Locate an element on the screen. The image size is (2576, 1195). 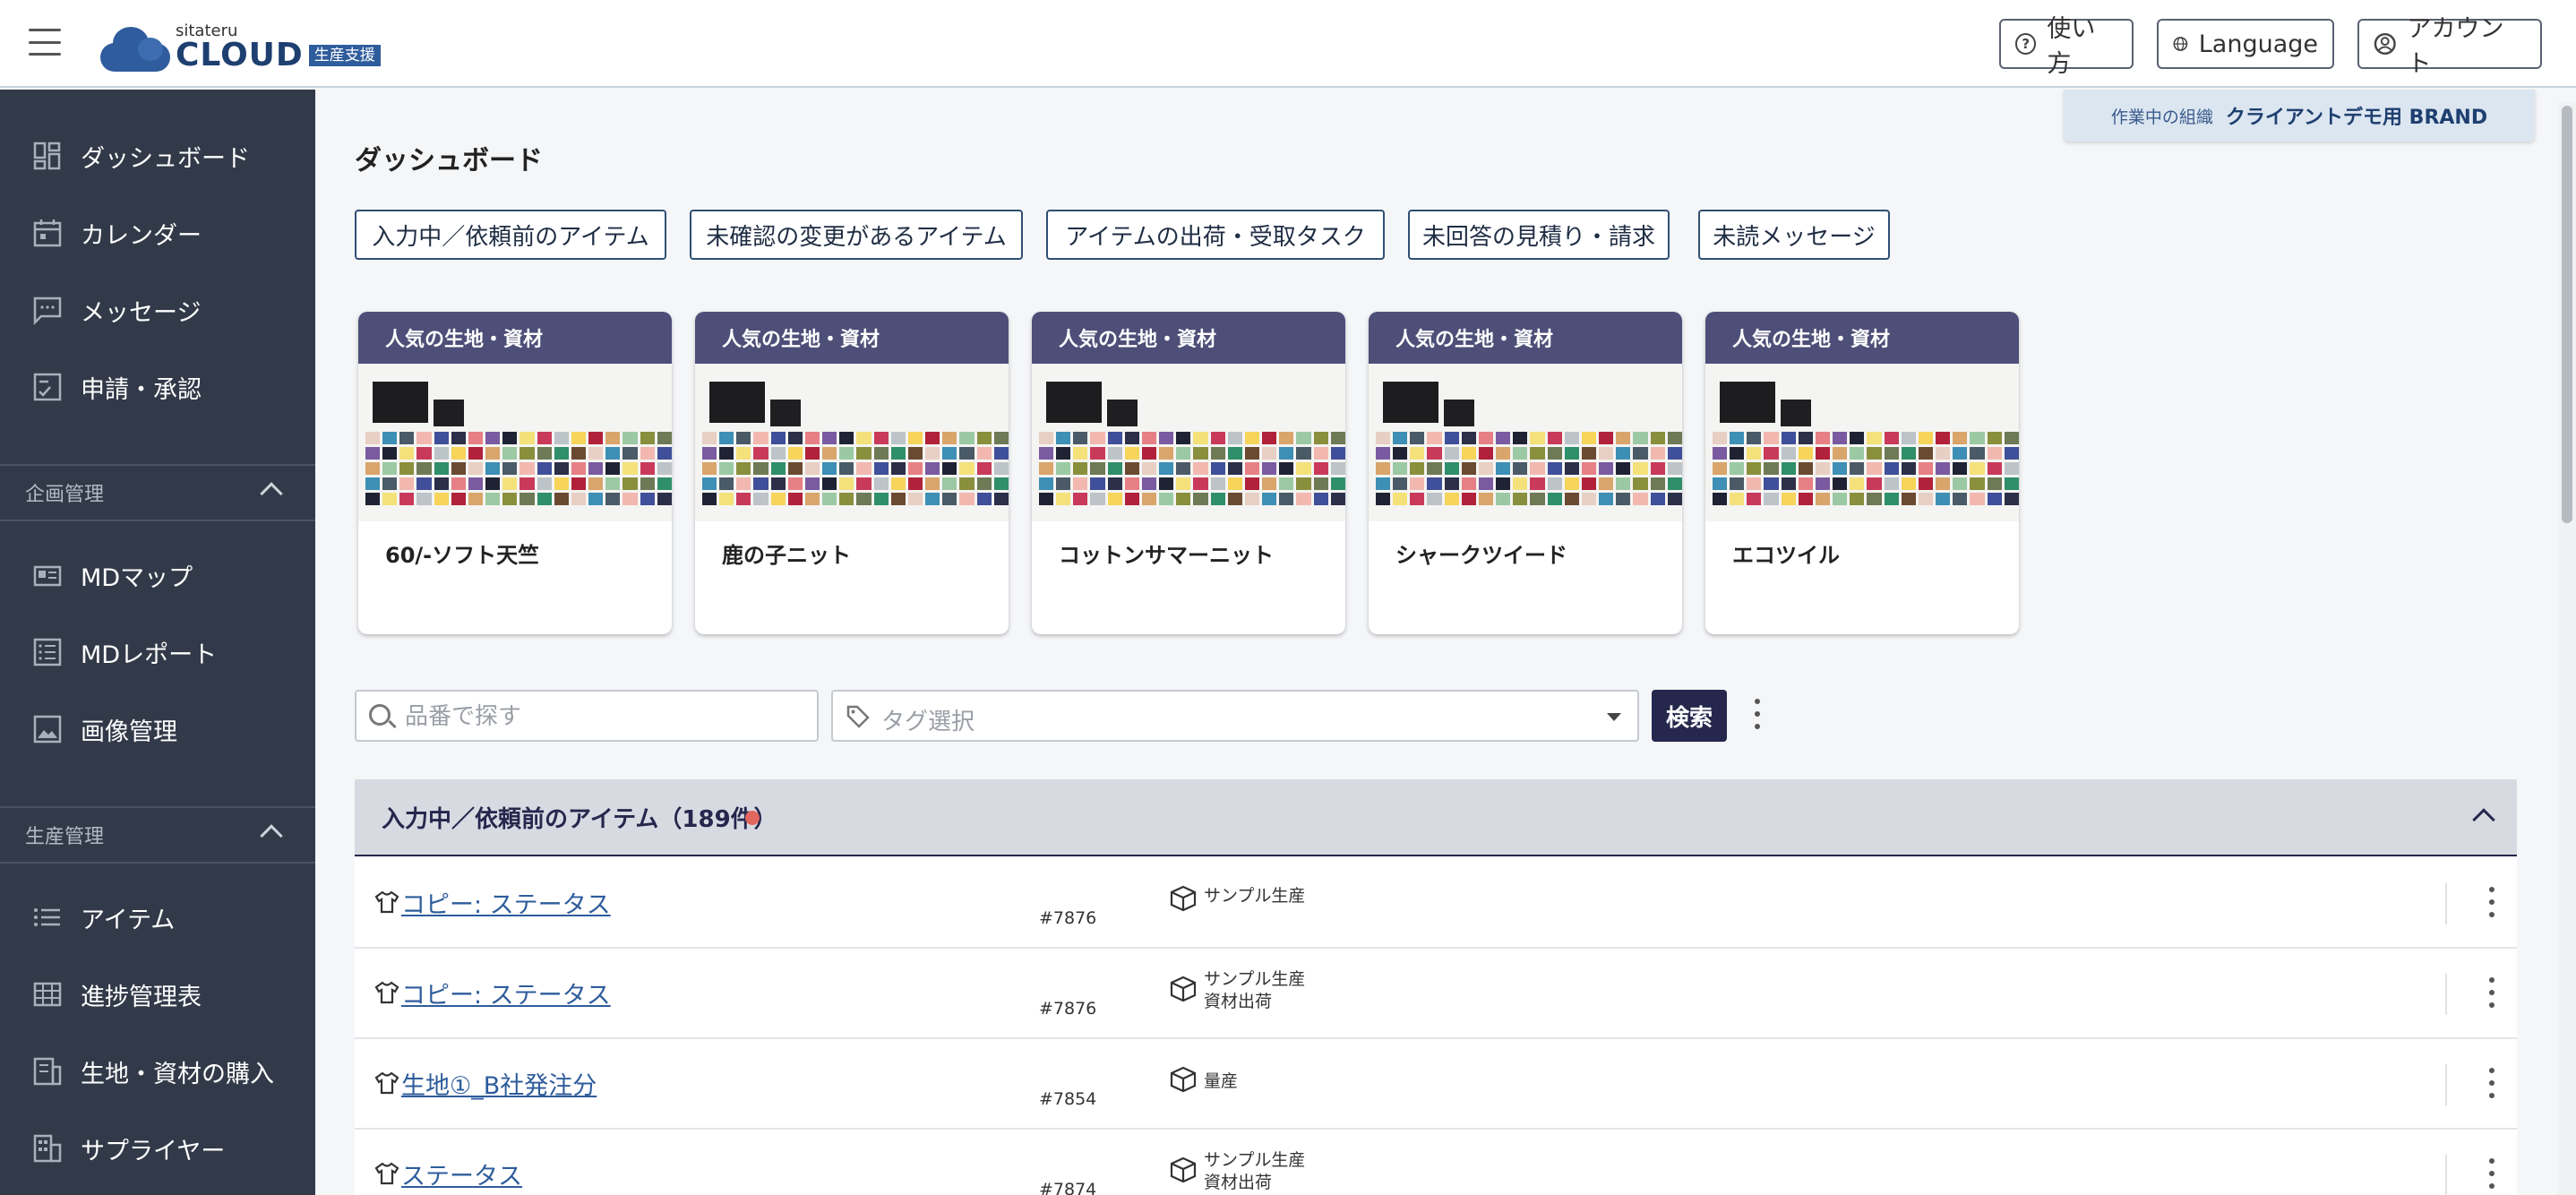
filter-quotes-button: 未回答の見積り・請求 is located at coordinates (1539, 235).